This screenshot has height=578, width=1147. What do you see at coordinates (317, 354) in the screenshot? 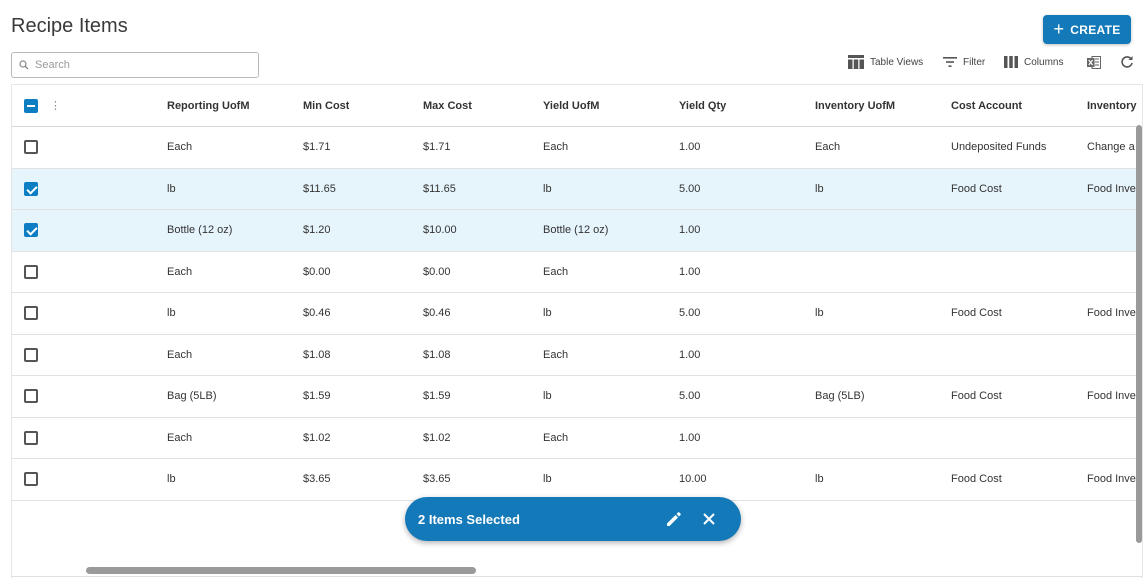
I see `table-cell: $1.08` at bounding box center [317, 354].